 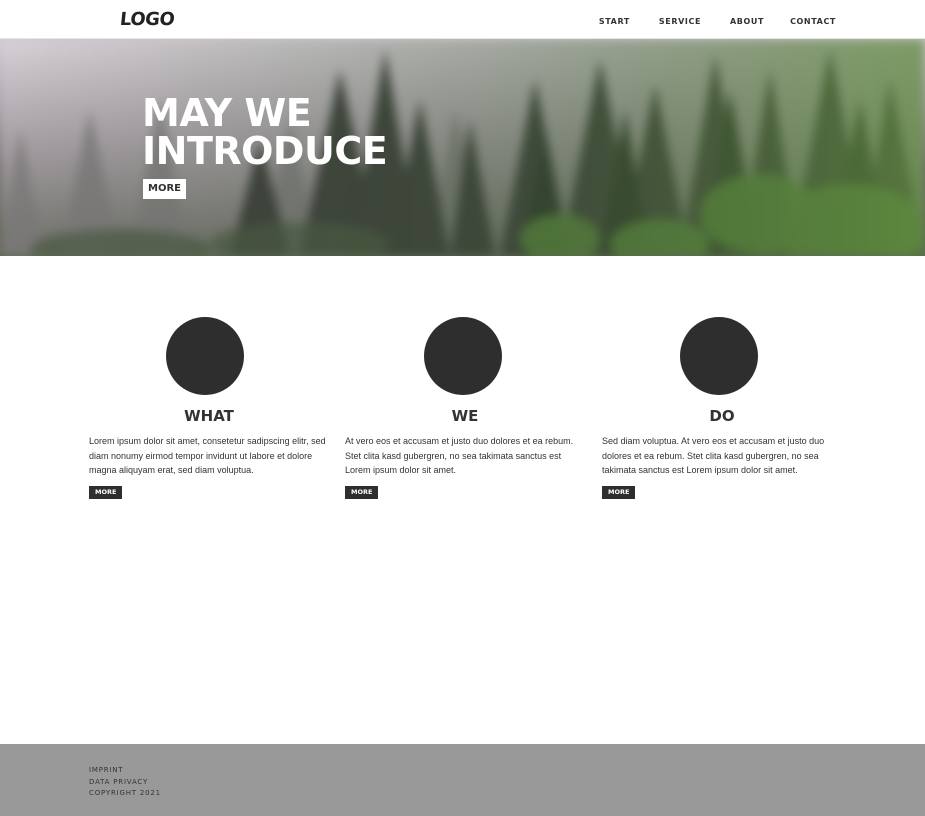 What do you see at coordinates (147, 19) in the screenshot?
I see `logo: LOGO` at bounding box center [147, 19].